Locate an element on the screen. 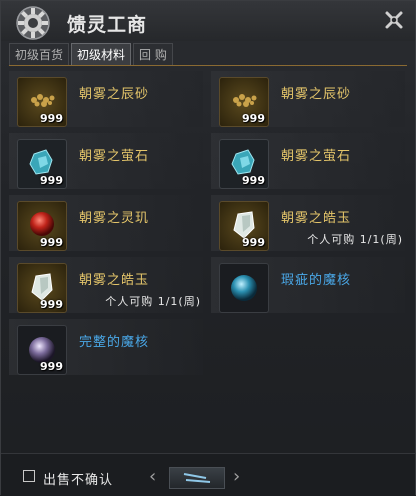 The image size is (416, 496). shop-item-flawed-core: 瑕疵的魔核 is located at coordinates (308, 285).